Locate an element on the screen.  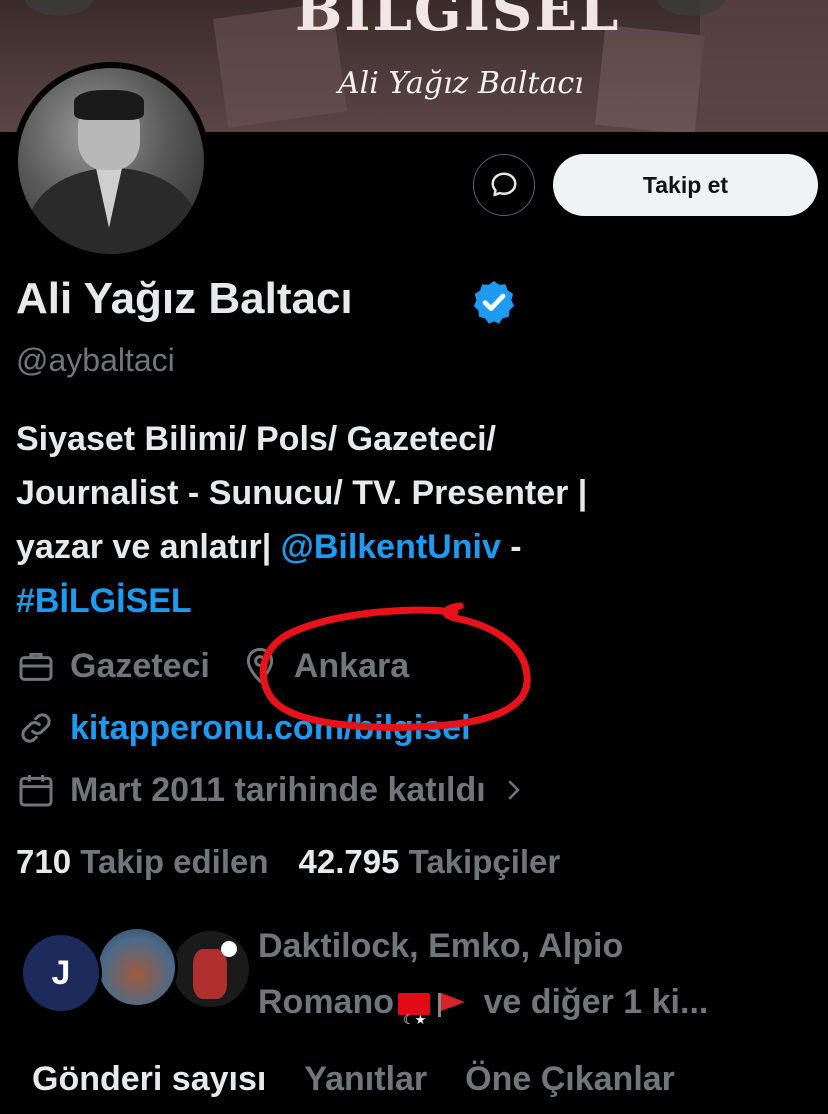
link-icon is located at coordinates (36, 728).